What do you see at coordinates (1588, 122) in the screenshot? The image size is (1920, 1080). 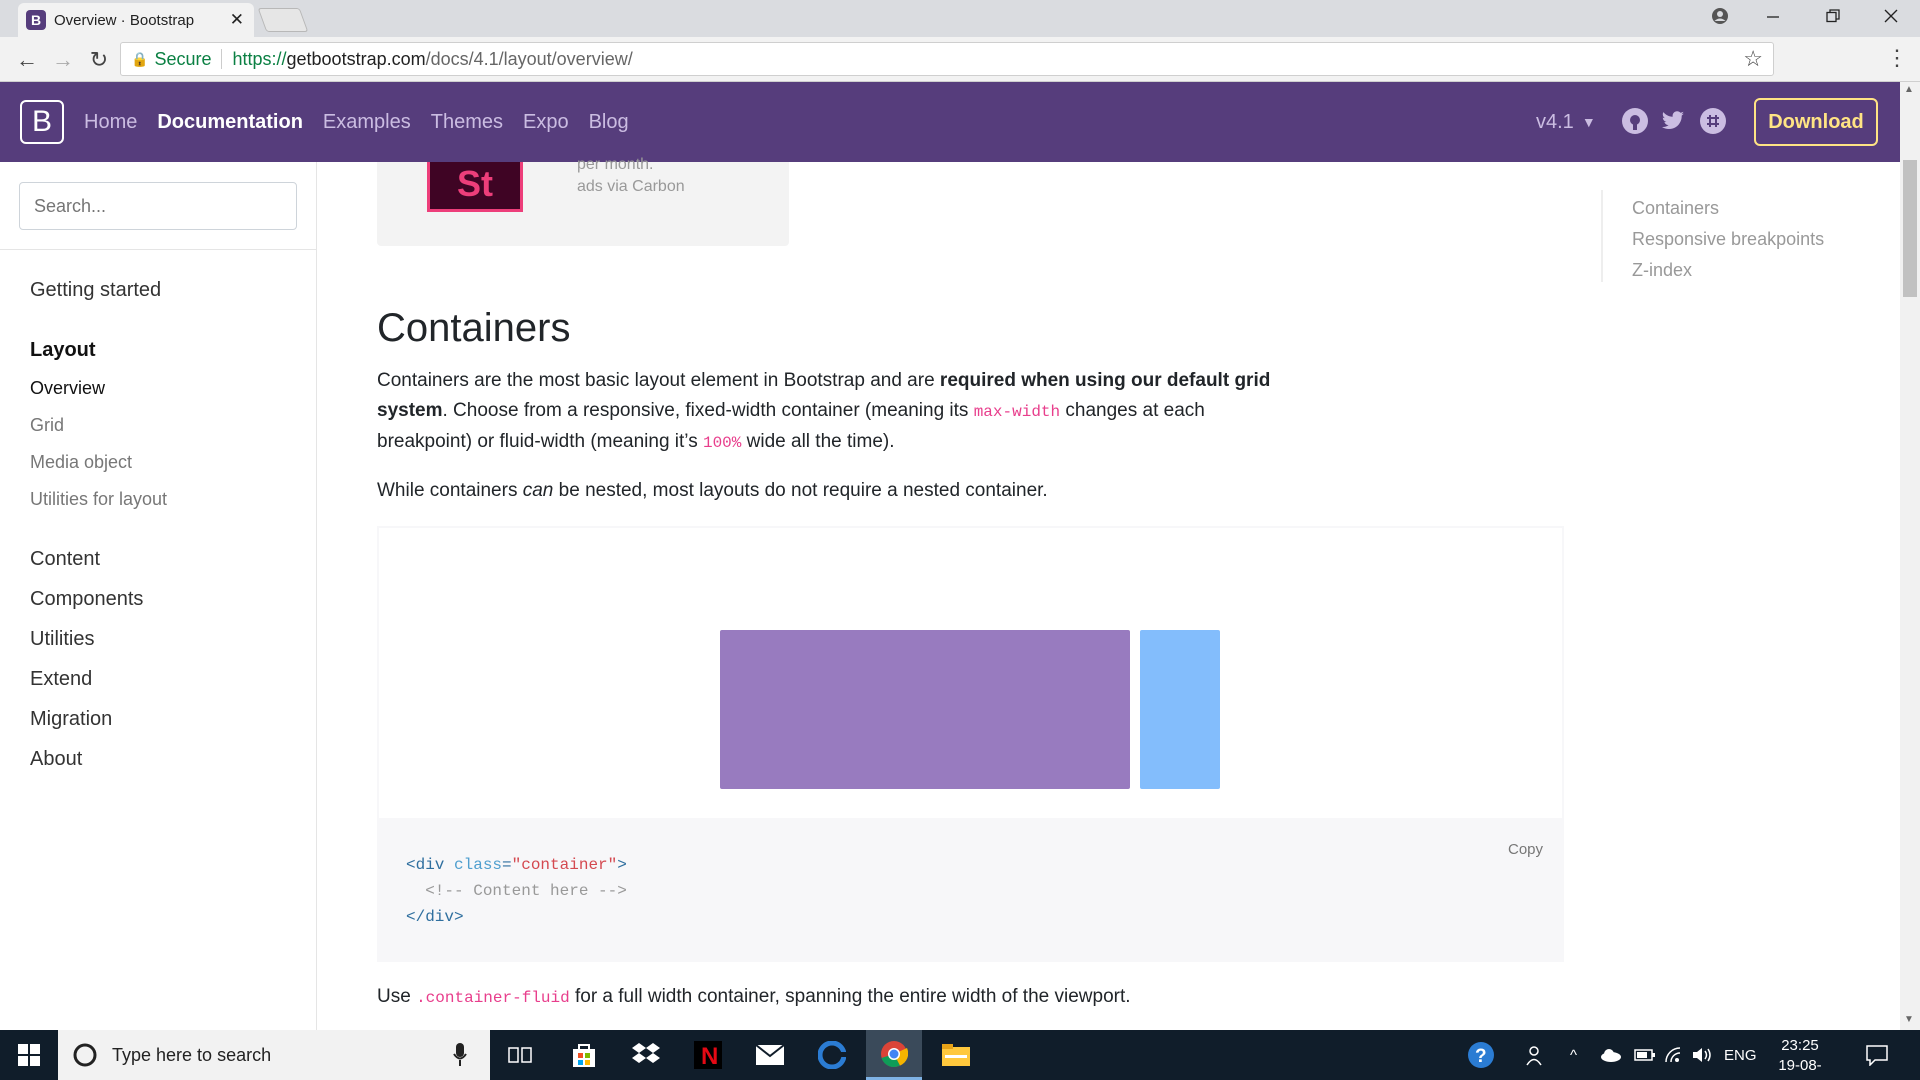 I see `caret-down-icon: ▼` at bounding box center [1588, 122].